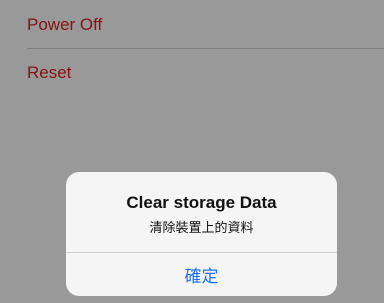 The height and width of the screenshot is (303, 384). Describe the element at coordinates (201, 274) in the screenshot. I see `confirm-button: 確定` at that location.